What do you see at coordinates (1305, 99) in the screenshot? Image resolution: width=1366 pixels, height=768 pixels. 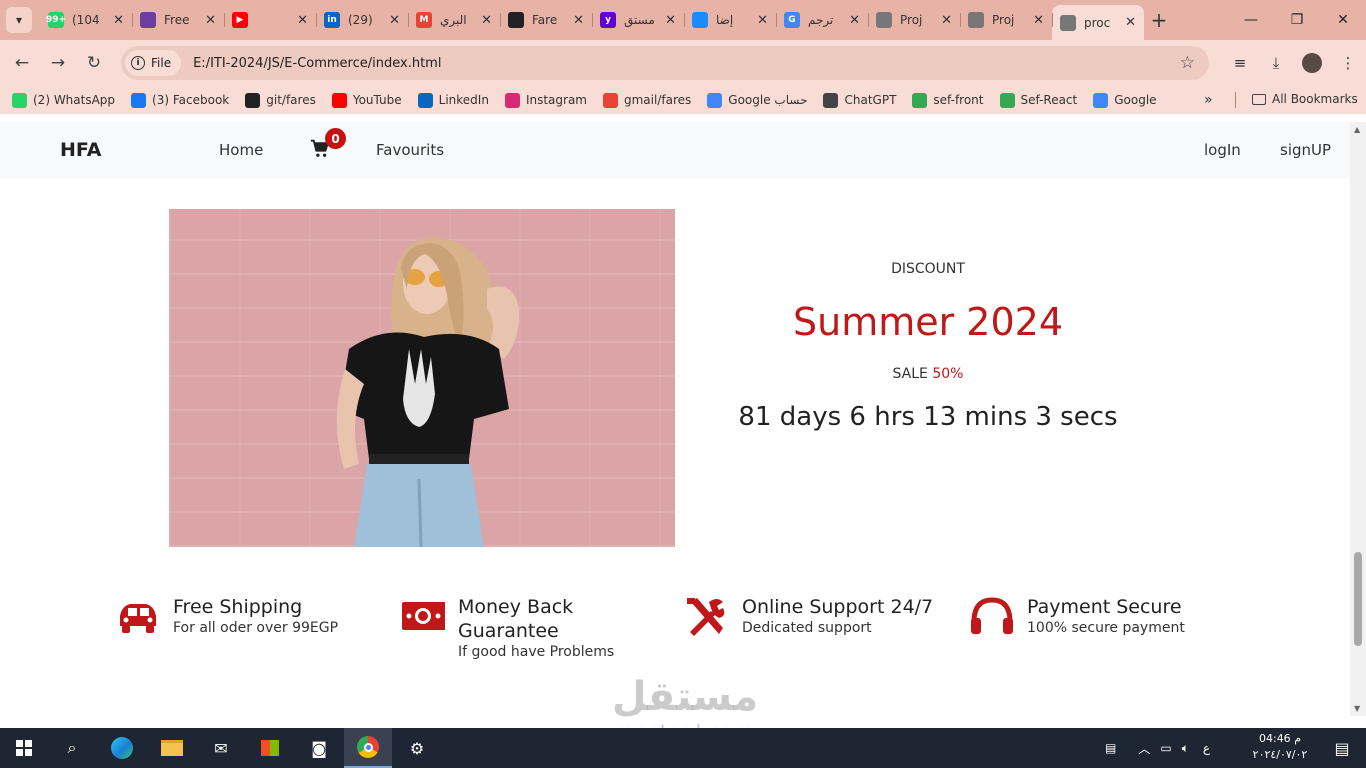 I see `all-bookmarks-button: All Bookmarks` at bounding box center [1305, 99].